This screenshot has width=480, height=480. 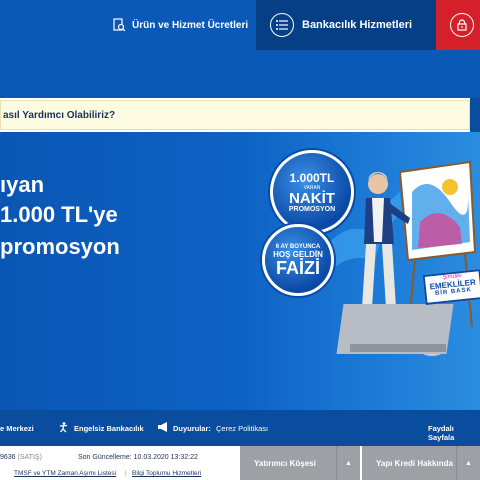 I want to click on accessibility-icon, so click(x=63, y=427).